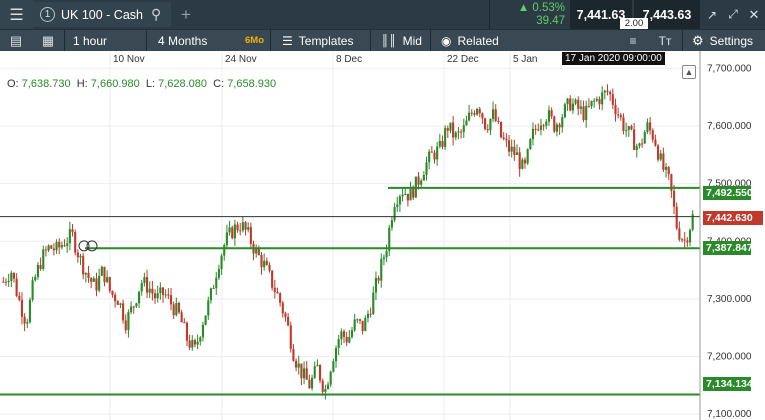 The image size is (765, 420). Describe the element at coordinates (156, 14) in the screenshot. I see `search-icon: ⚲` at that location.